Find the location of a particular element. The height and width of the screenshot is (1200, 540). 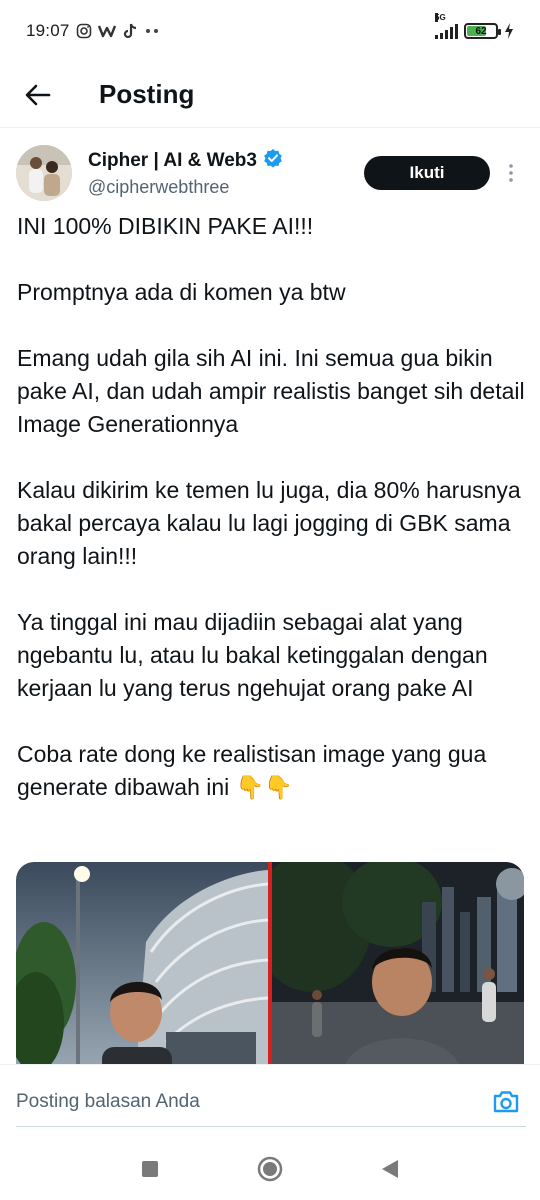

more-notifications-icon is located at coordinates (152, 31).